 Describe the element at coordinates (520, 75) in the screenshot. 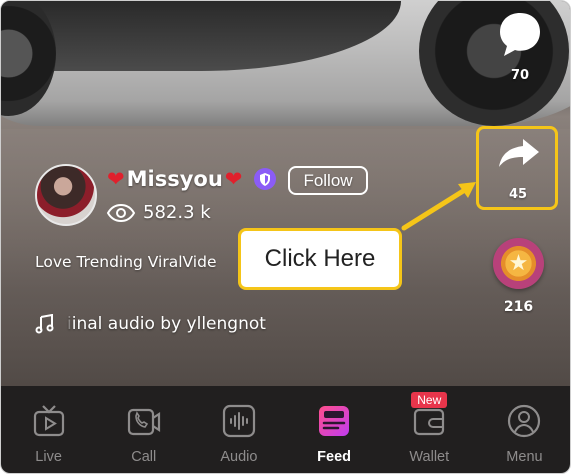

I see `comment-count: 70` at that location.